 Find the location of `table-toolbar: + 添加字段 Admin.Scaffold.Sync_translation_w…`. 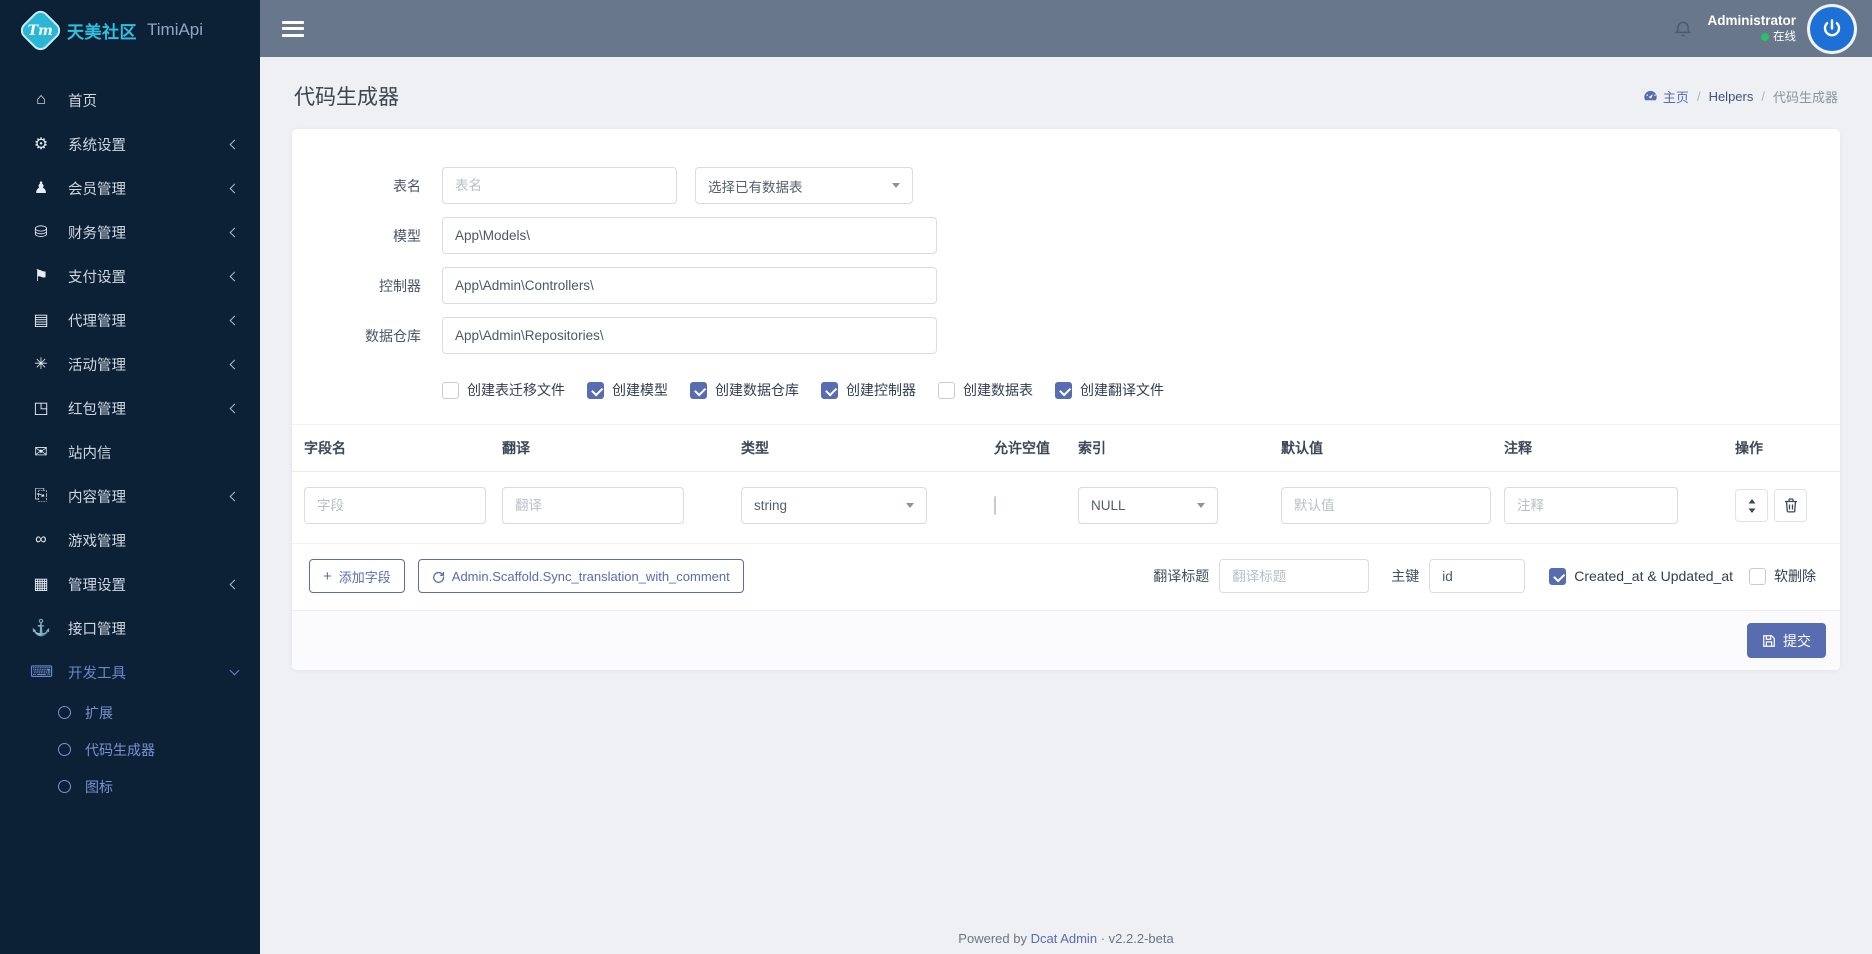

table-toolbar: + 添加字段 Admin.Scaffold.Sync_translation_w… is located at coordinates (1066, 577).